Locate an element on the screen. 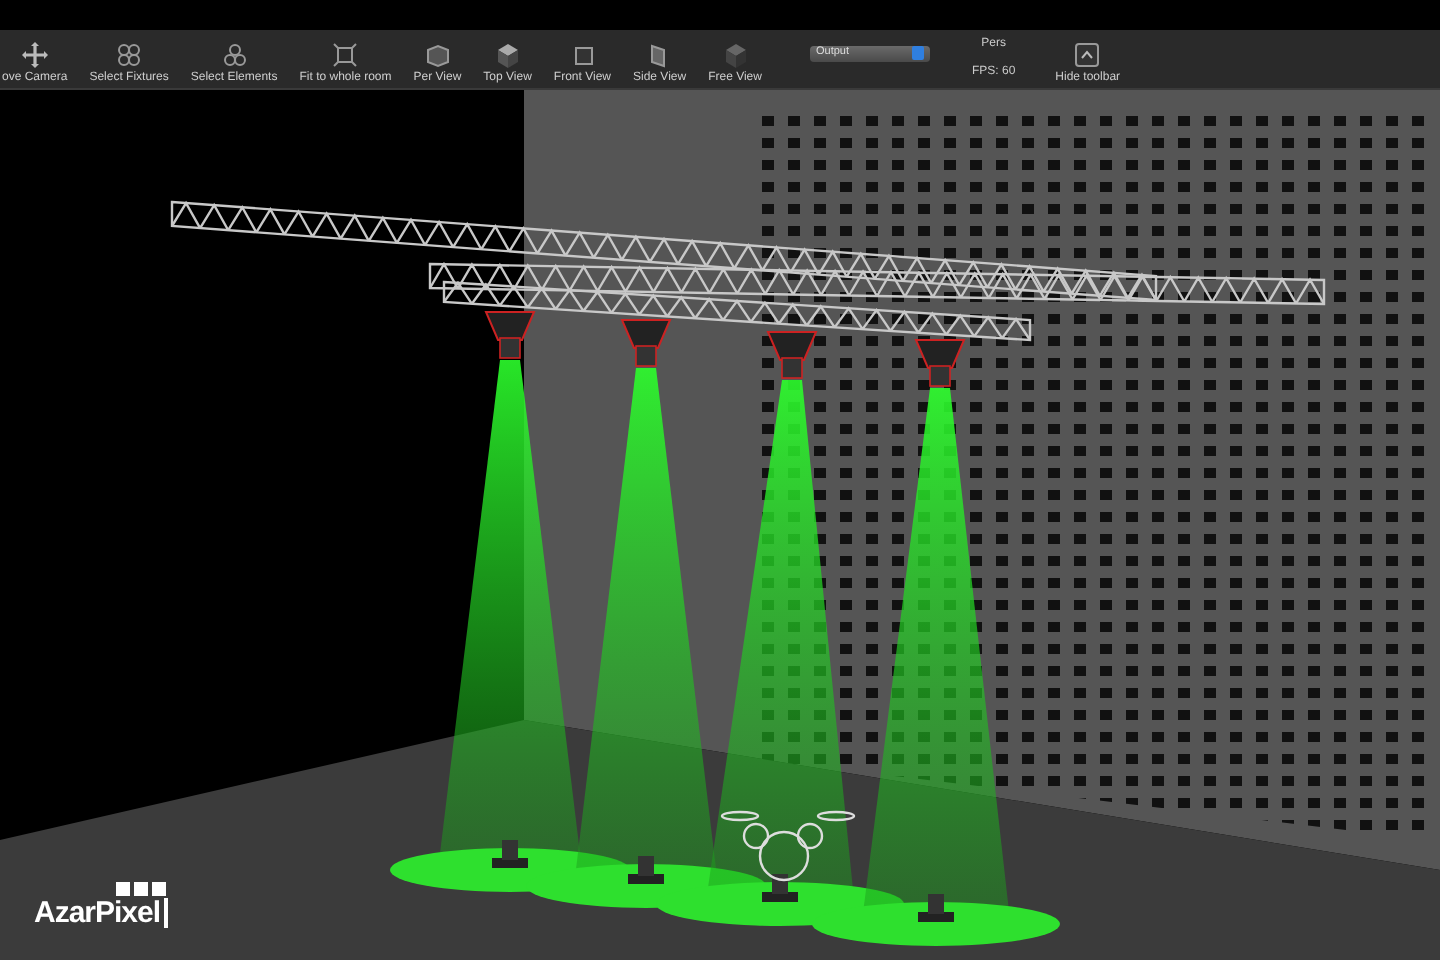 Image resolution: width=1440 pixels, height=960 pixels. logo-squares-icon is located at coordinates (142, 890).